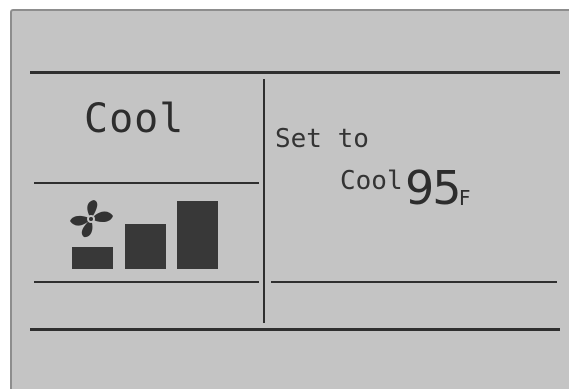 This screenshot has width=571, height=391. What do you see at coordinates (91, 219) in the screenshot?
I see `fan-icon` at bounding box center [91, 219].